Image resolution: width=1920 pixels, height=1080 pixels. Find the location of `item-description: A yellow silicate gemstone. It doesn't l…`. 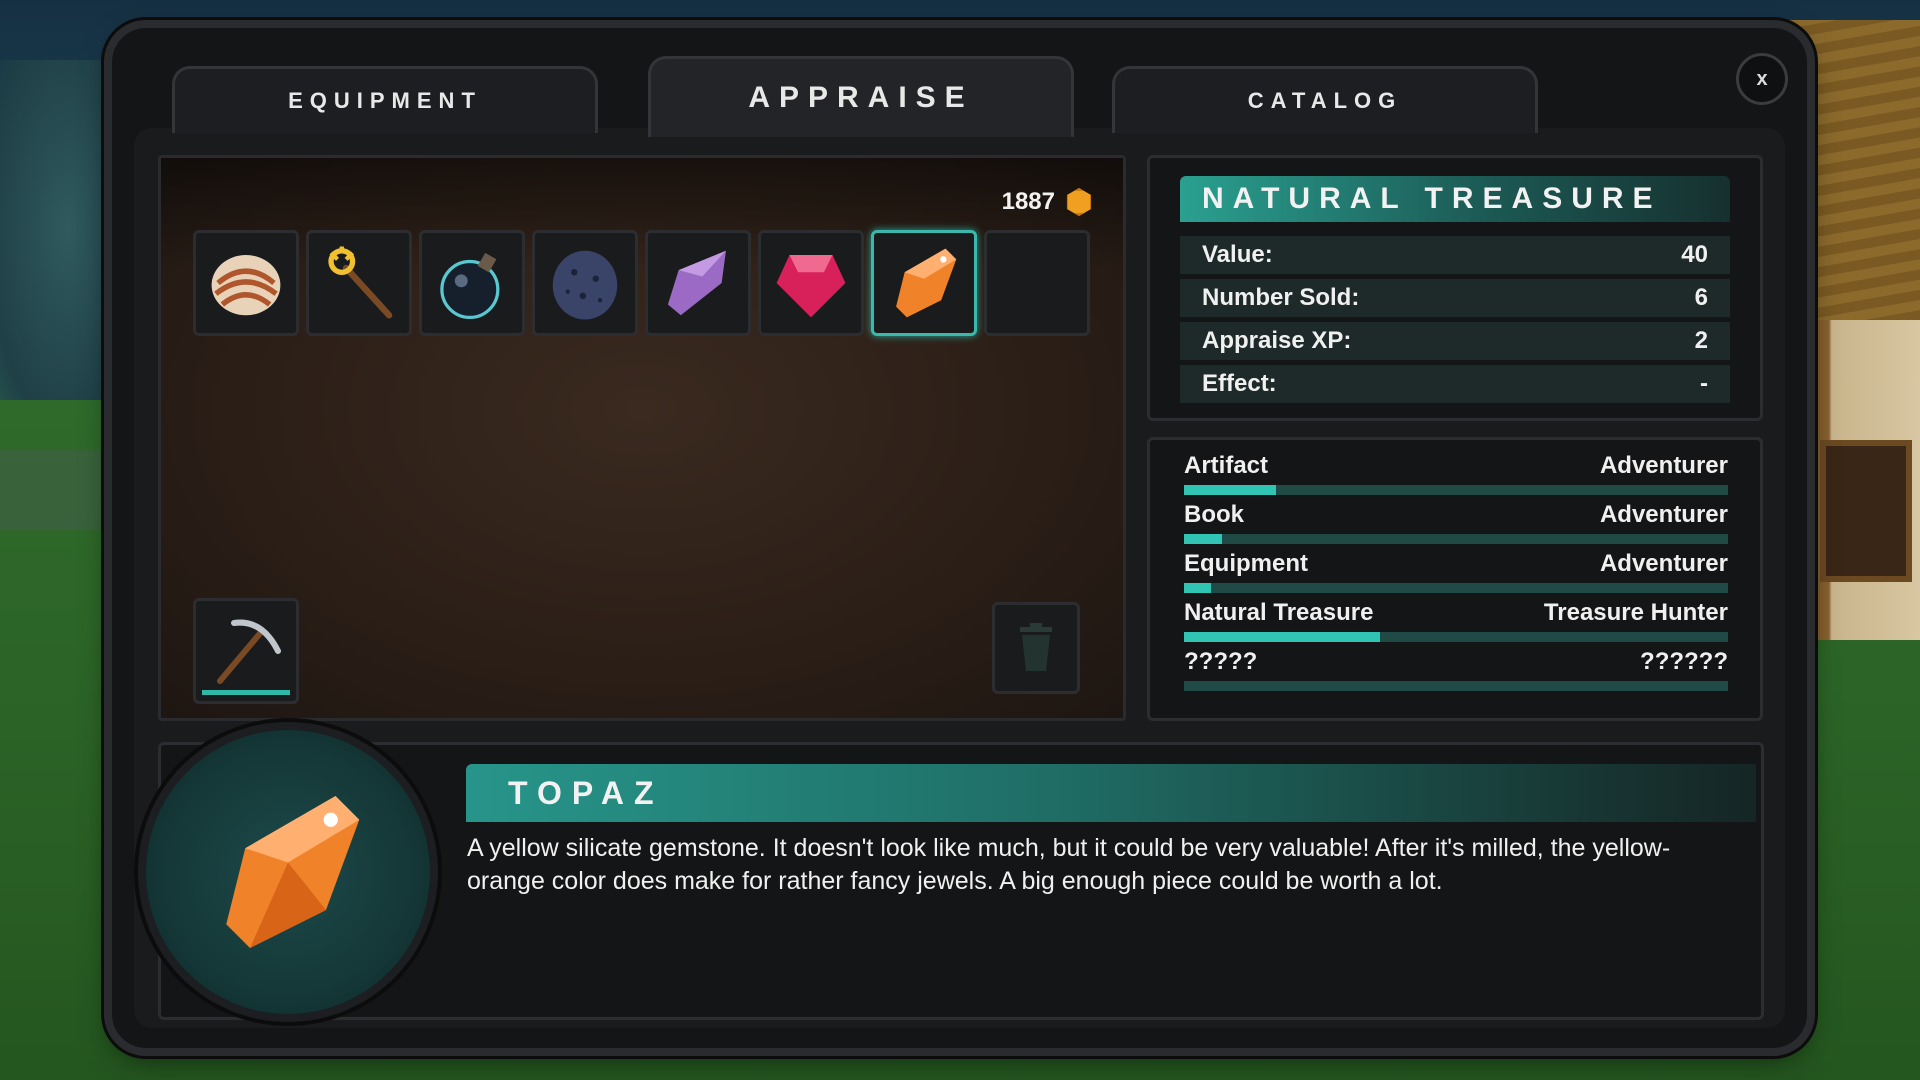

item-description: A yellow silicate gemstone. It doesn't l… is located at coordinates (1069, 864).